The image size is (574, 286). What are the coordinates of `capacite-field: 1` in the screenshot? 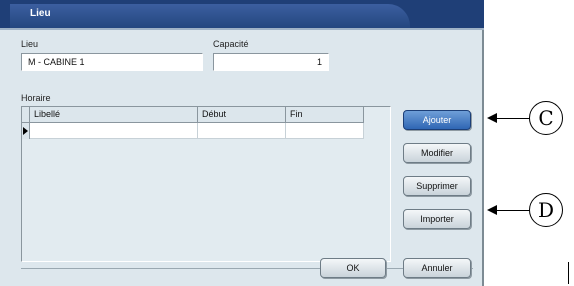 It's located at (271, 62).